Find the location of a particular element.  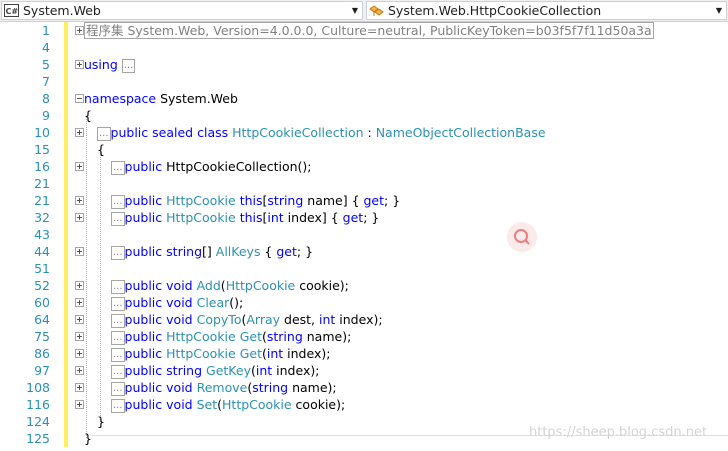

code-line: 52 ... public void Add(HttpCookie cookie); is located at coordinates (364, 285).